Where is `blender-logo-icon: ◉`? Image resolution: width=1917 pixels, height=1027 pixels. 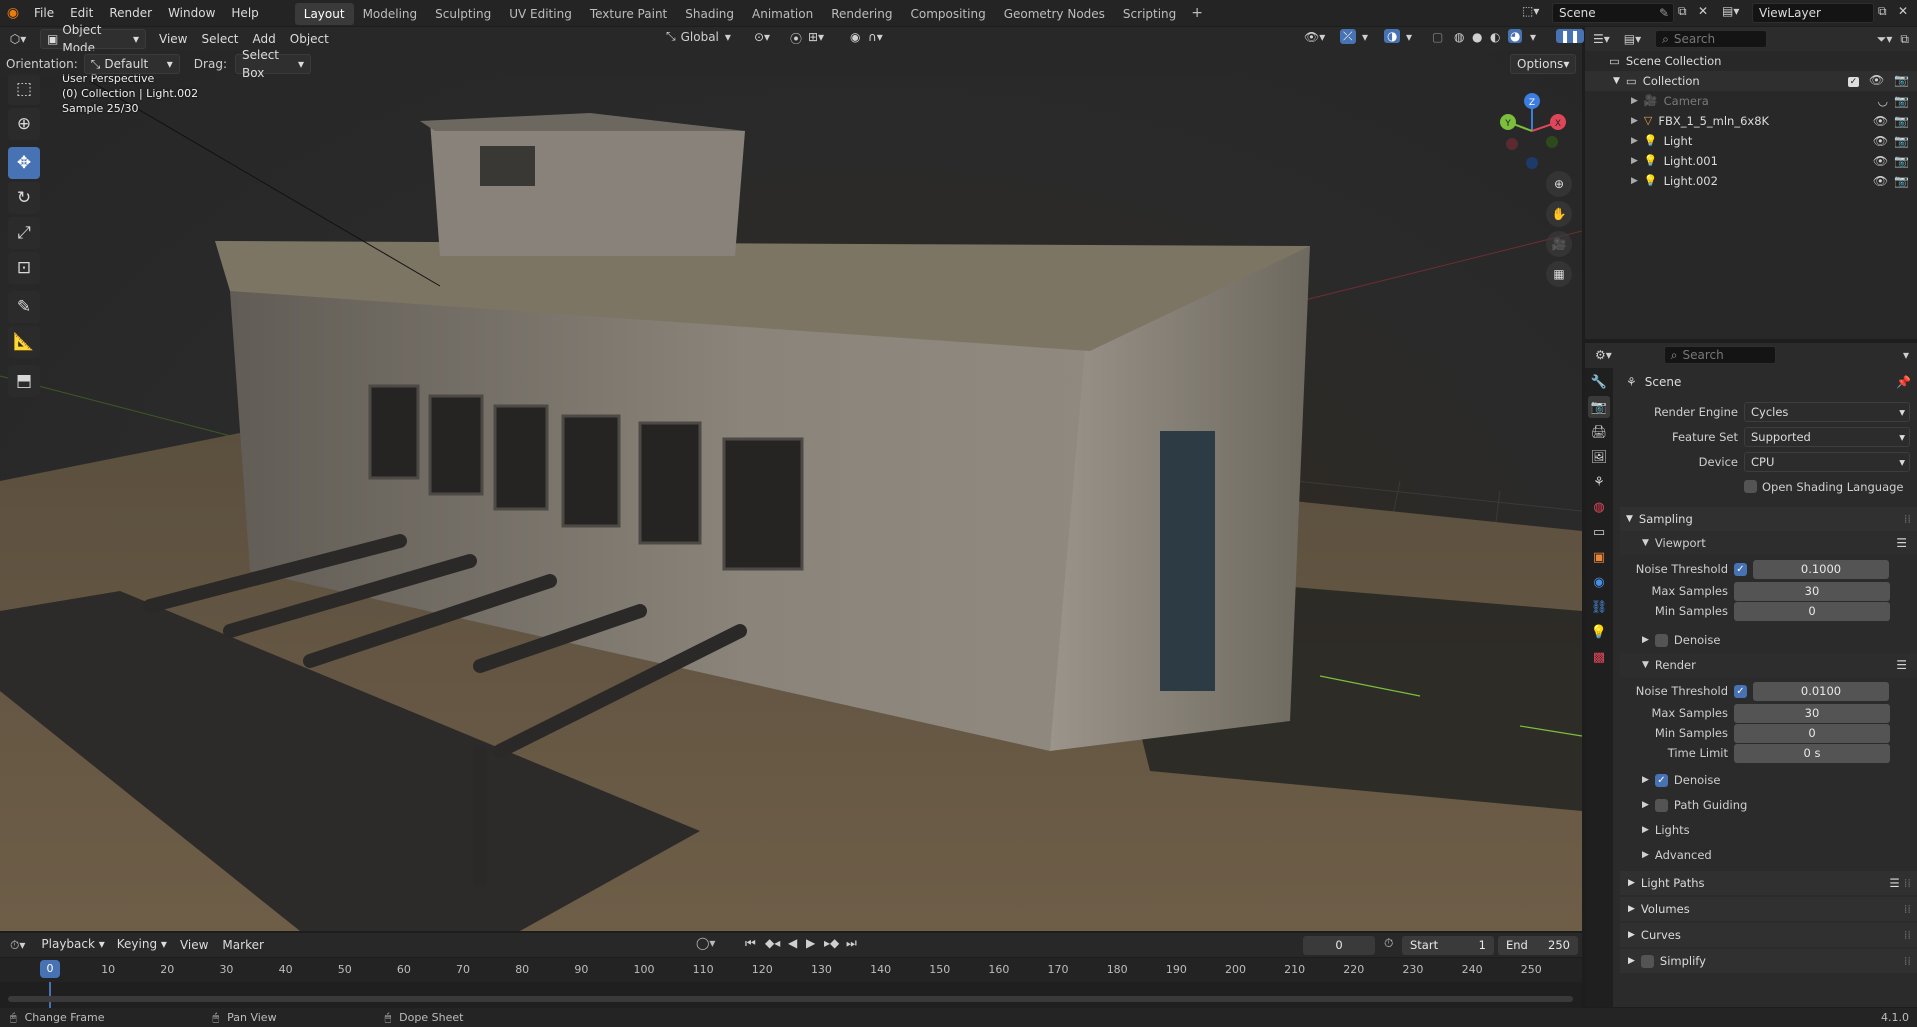
blender-logo-icon: ◉ is located at coordinates (13, 13).